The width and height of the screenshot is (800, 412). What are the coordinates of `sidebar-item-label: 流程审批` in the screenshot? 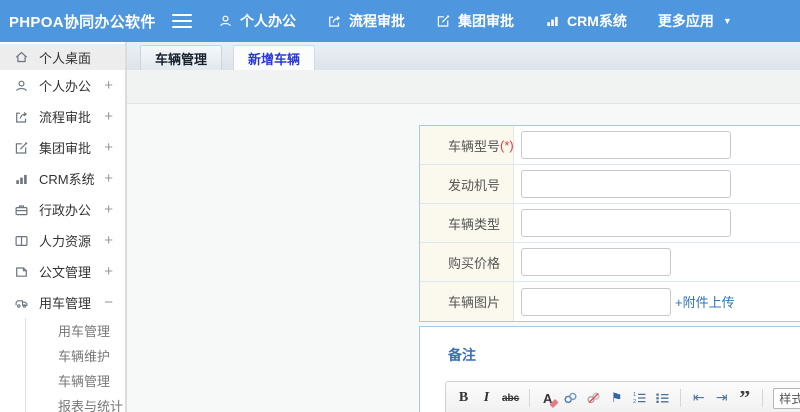 It's located at (65, 117).